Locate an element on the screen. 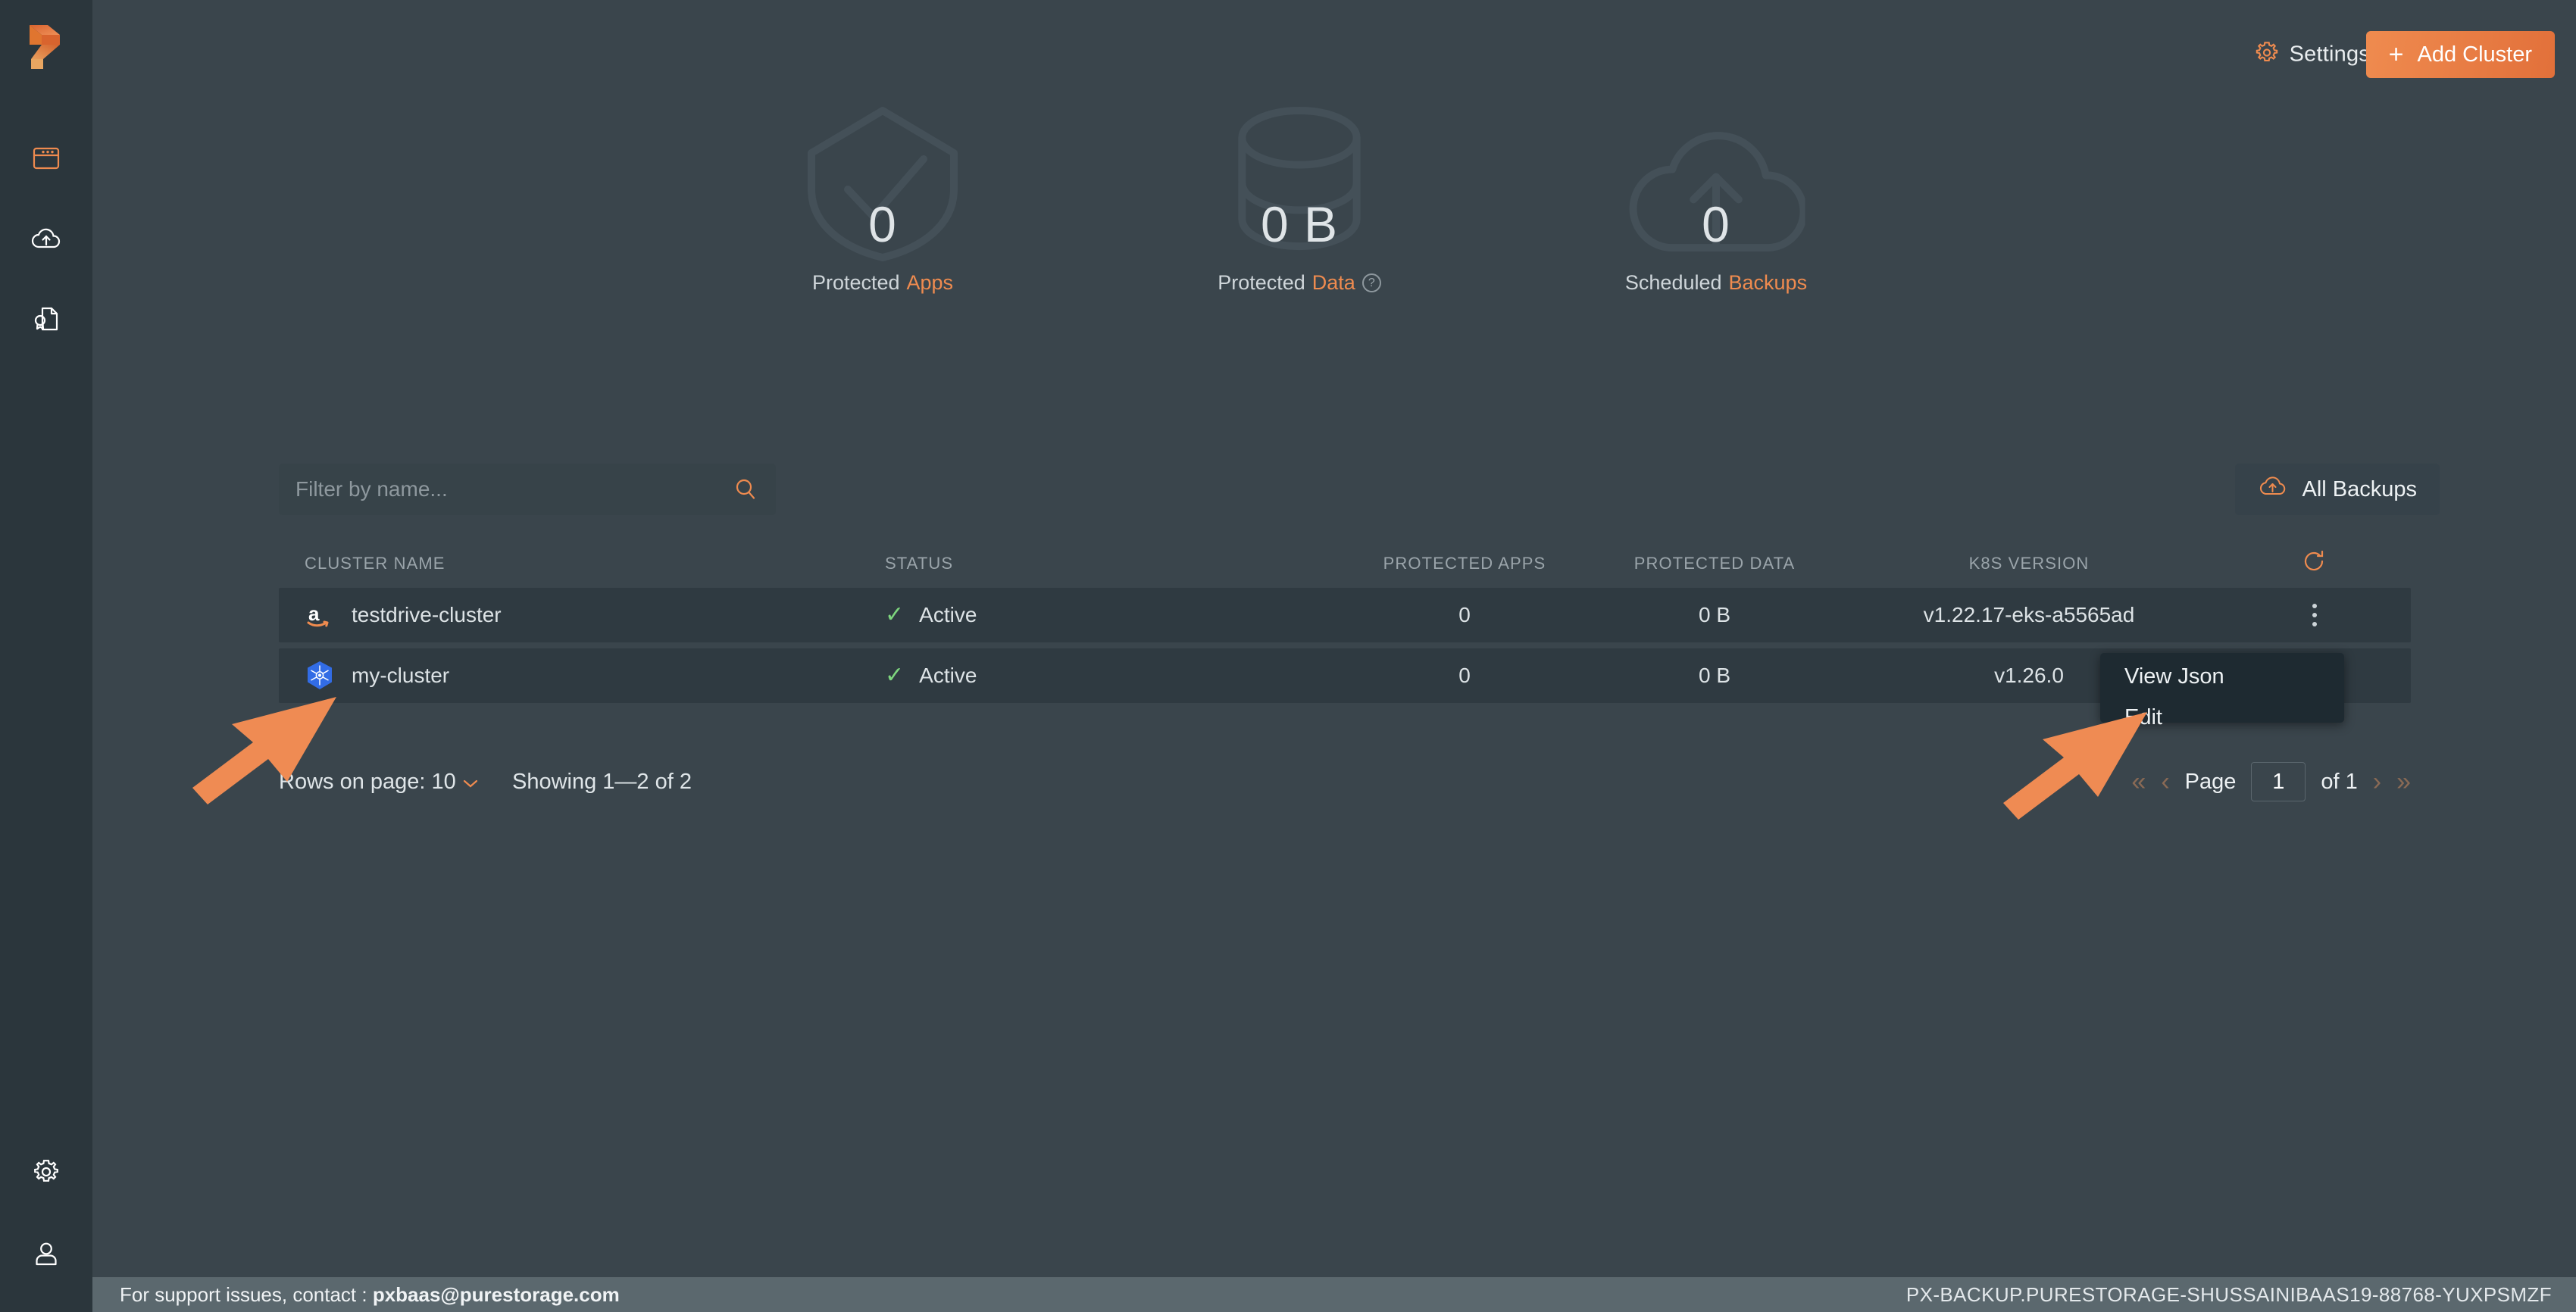 The width and height of the screenshot is (2576, 1312). license-document-icon is located at coordinates (46, 320).